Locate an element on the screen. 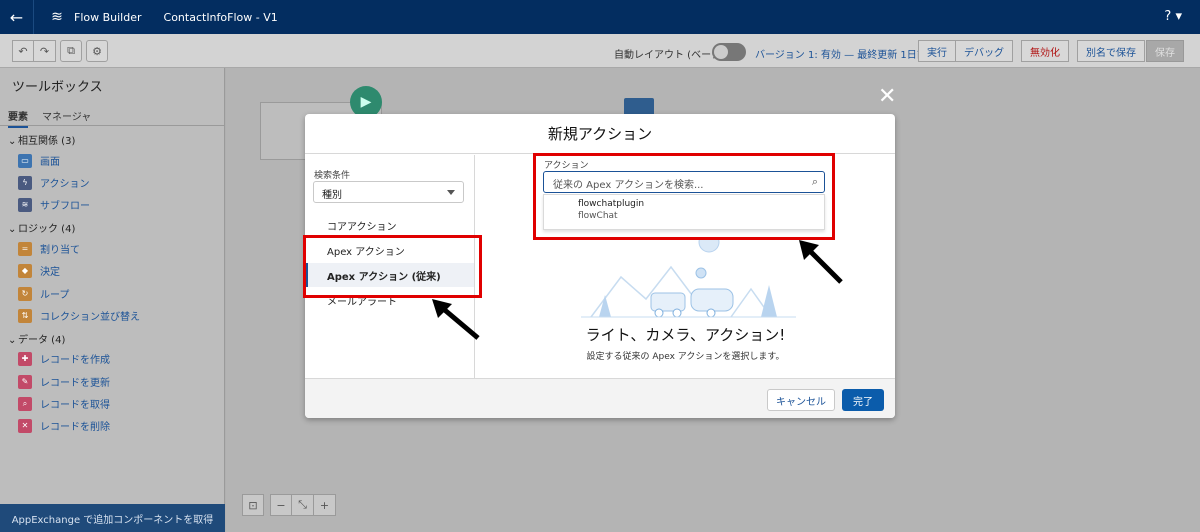 This screenshot has width=1200, height=532. screen-icon: ▭ is located at coordinates (25, 160).